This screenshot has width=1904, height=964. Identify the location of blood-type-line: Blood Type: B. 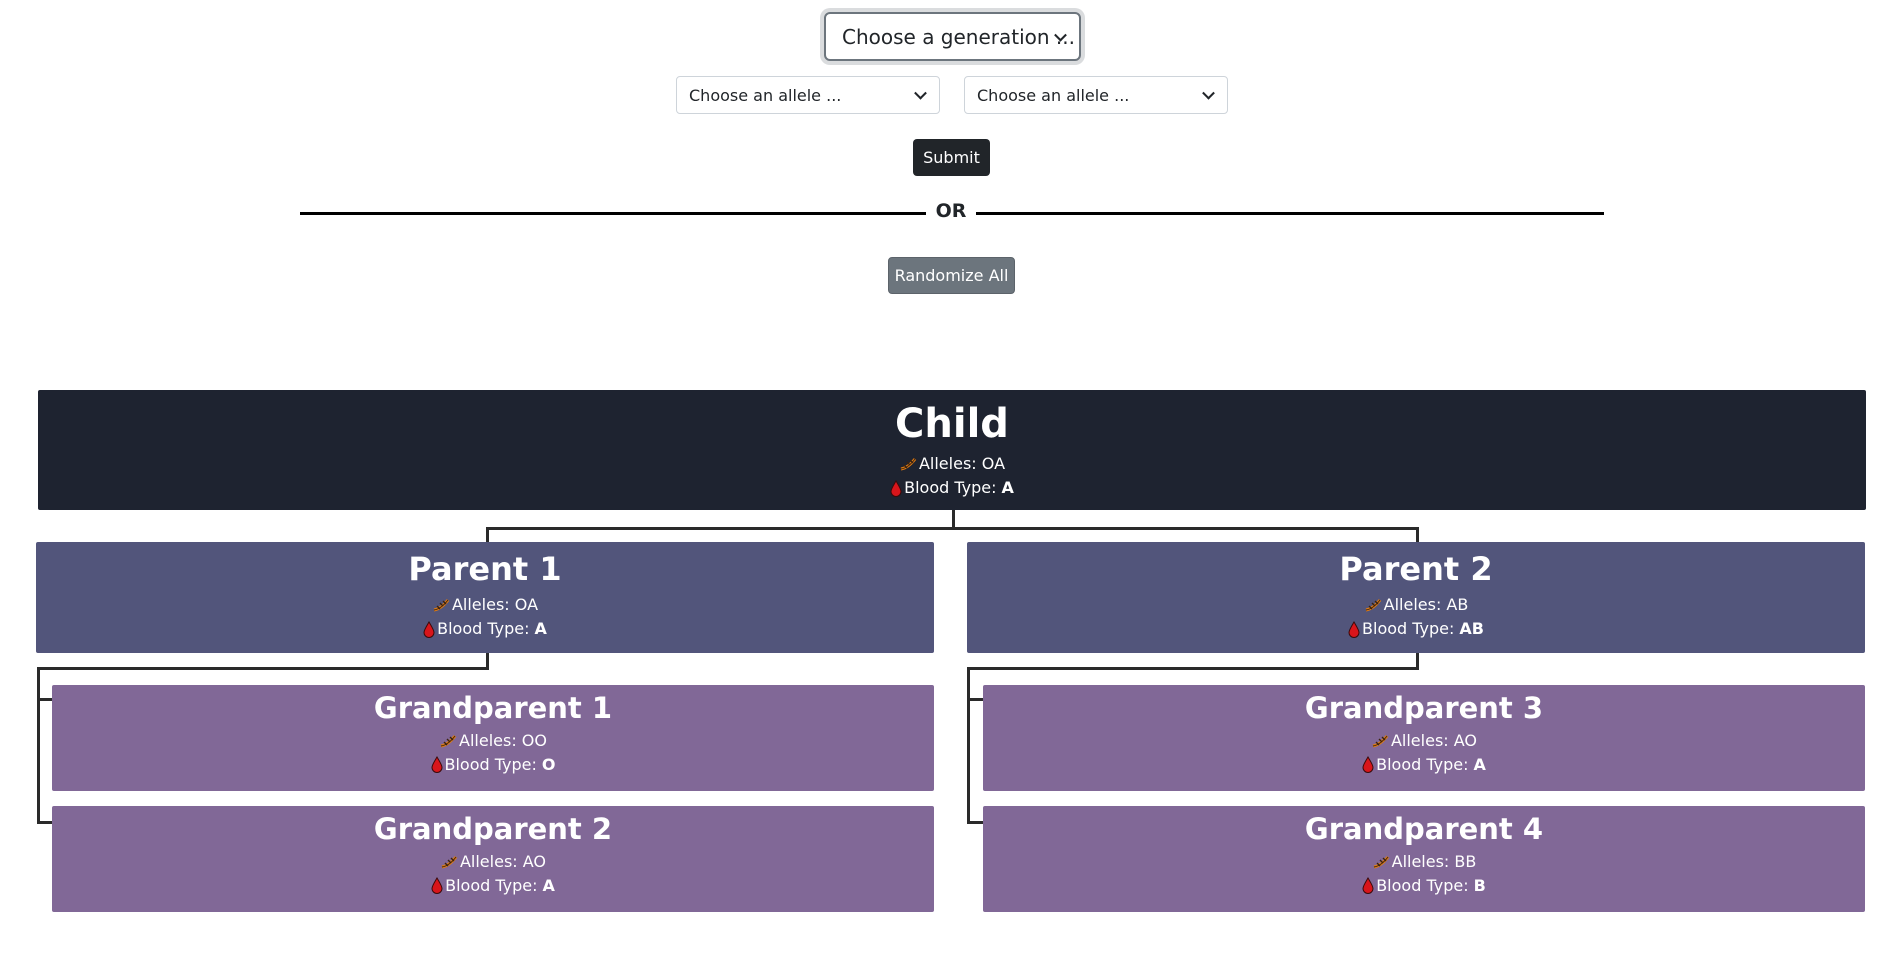
(1424, 886).